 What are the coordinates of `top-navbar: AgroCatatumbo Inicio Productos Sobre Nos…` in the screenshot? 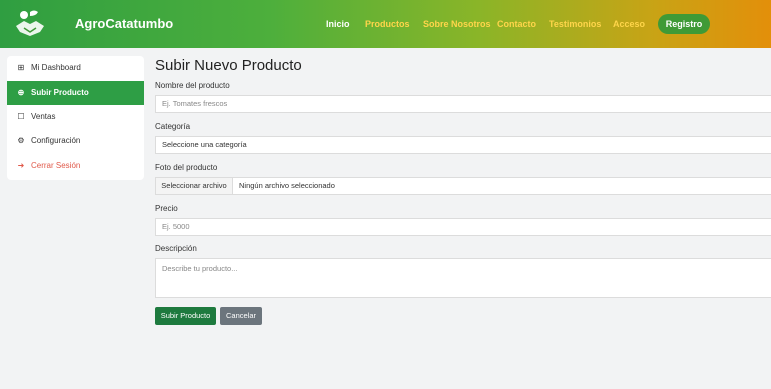 It's located at (385, 24).